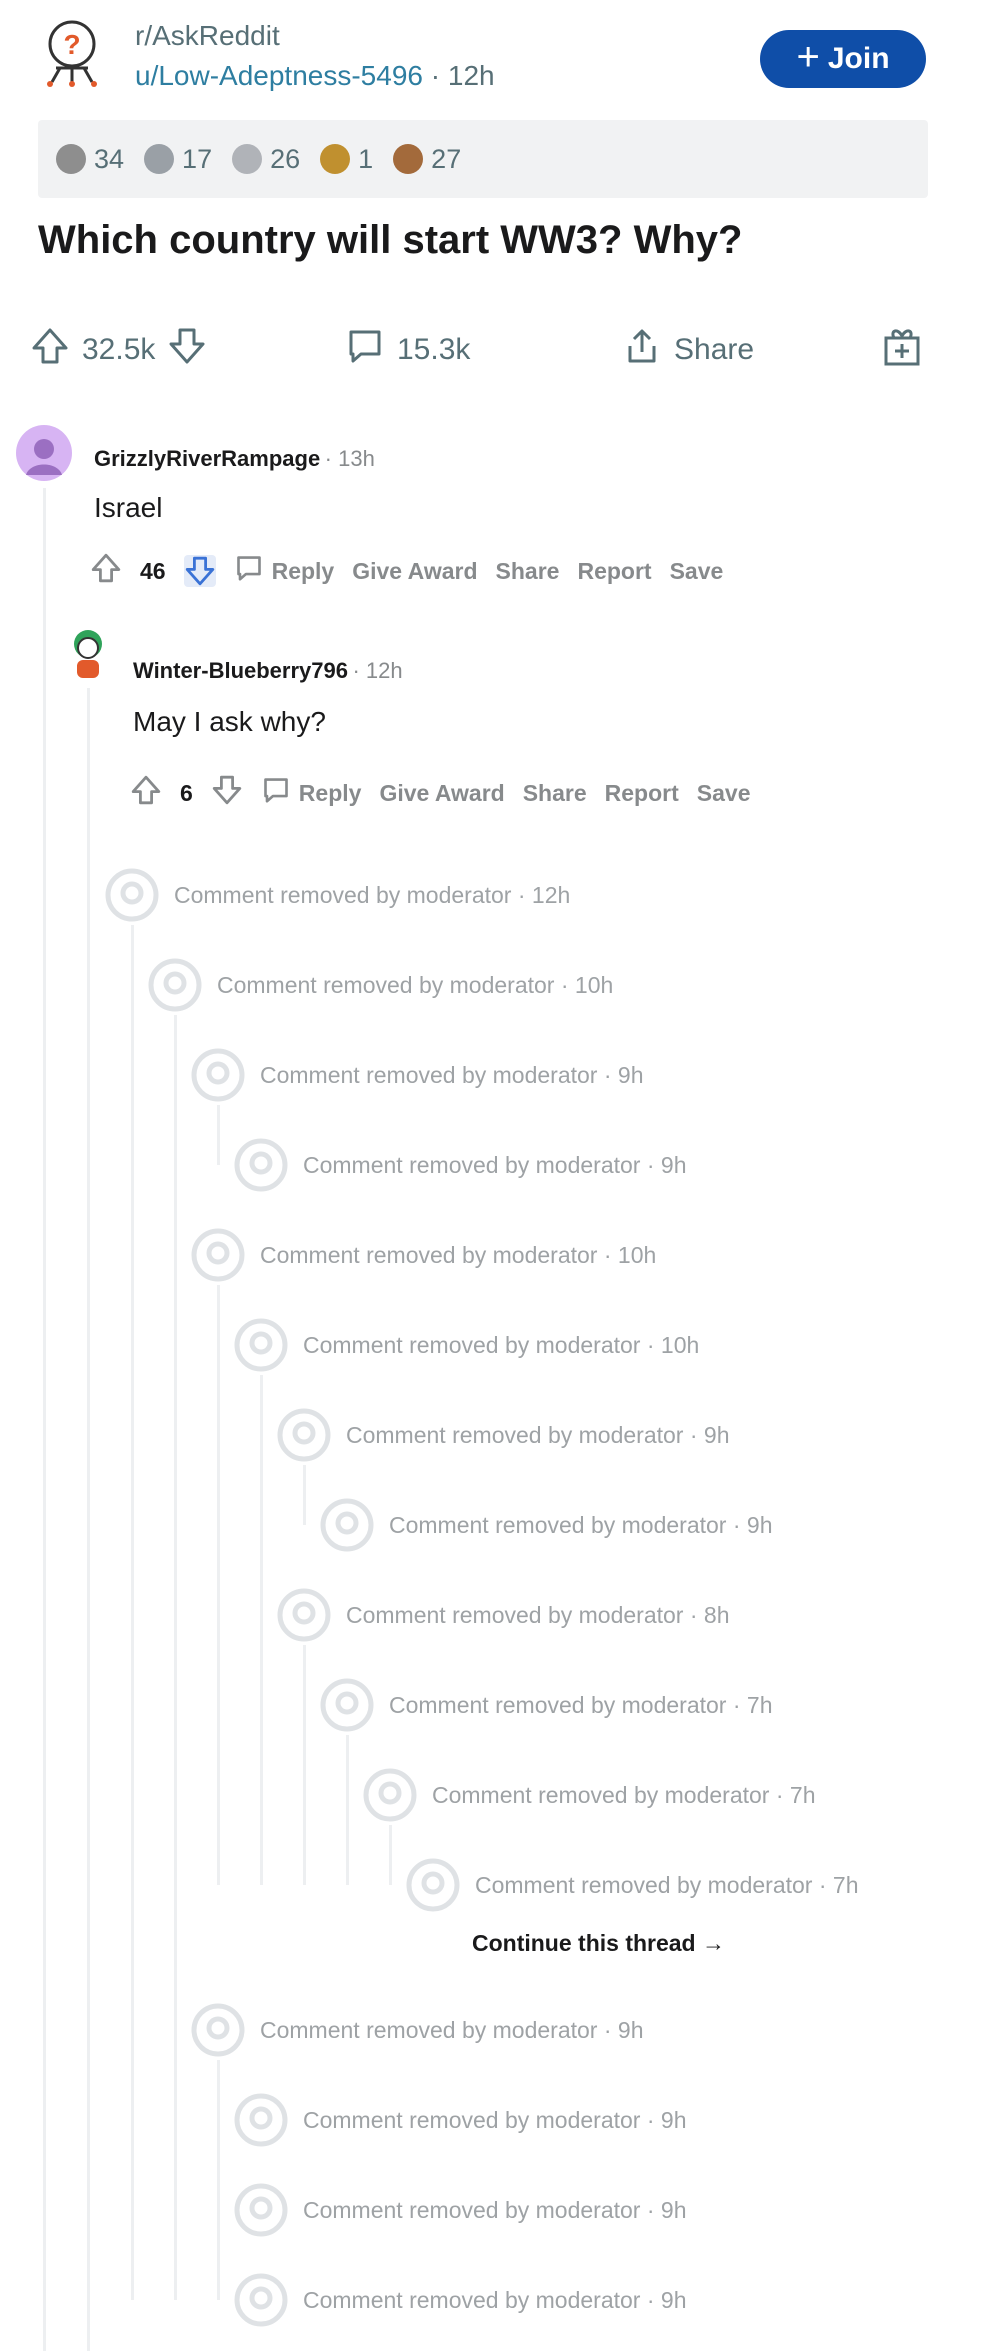  I want to click on subreddit-avatar: ?, so click(72, 54).